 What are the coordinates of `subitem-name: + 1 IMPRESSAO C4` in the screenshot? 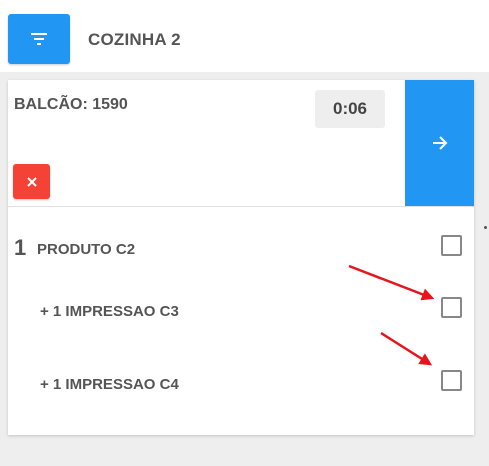 It's located at (109, 384).